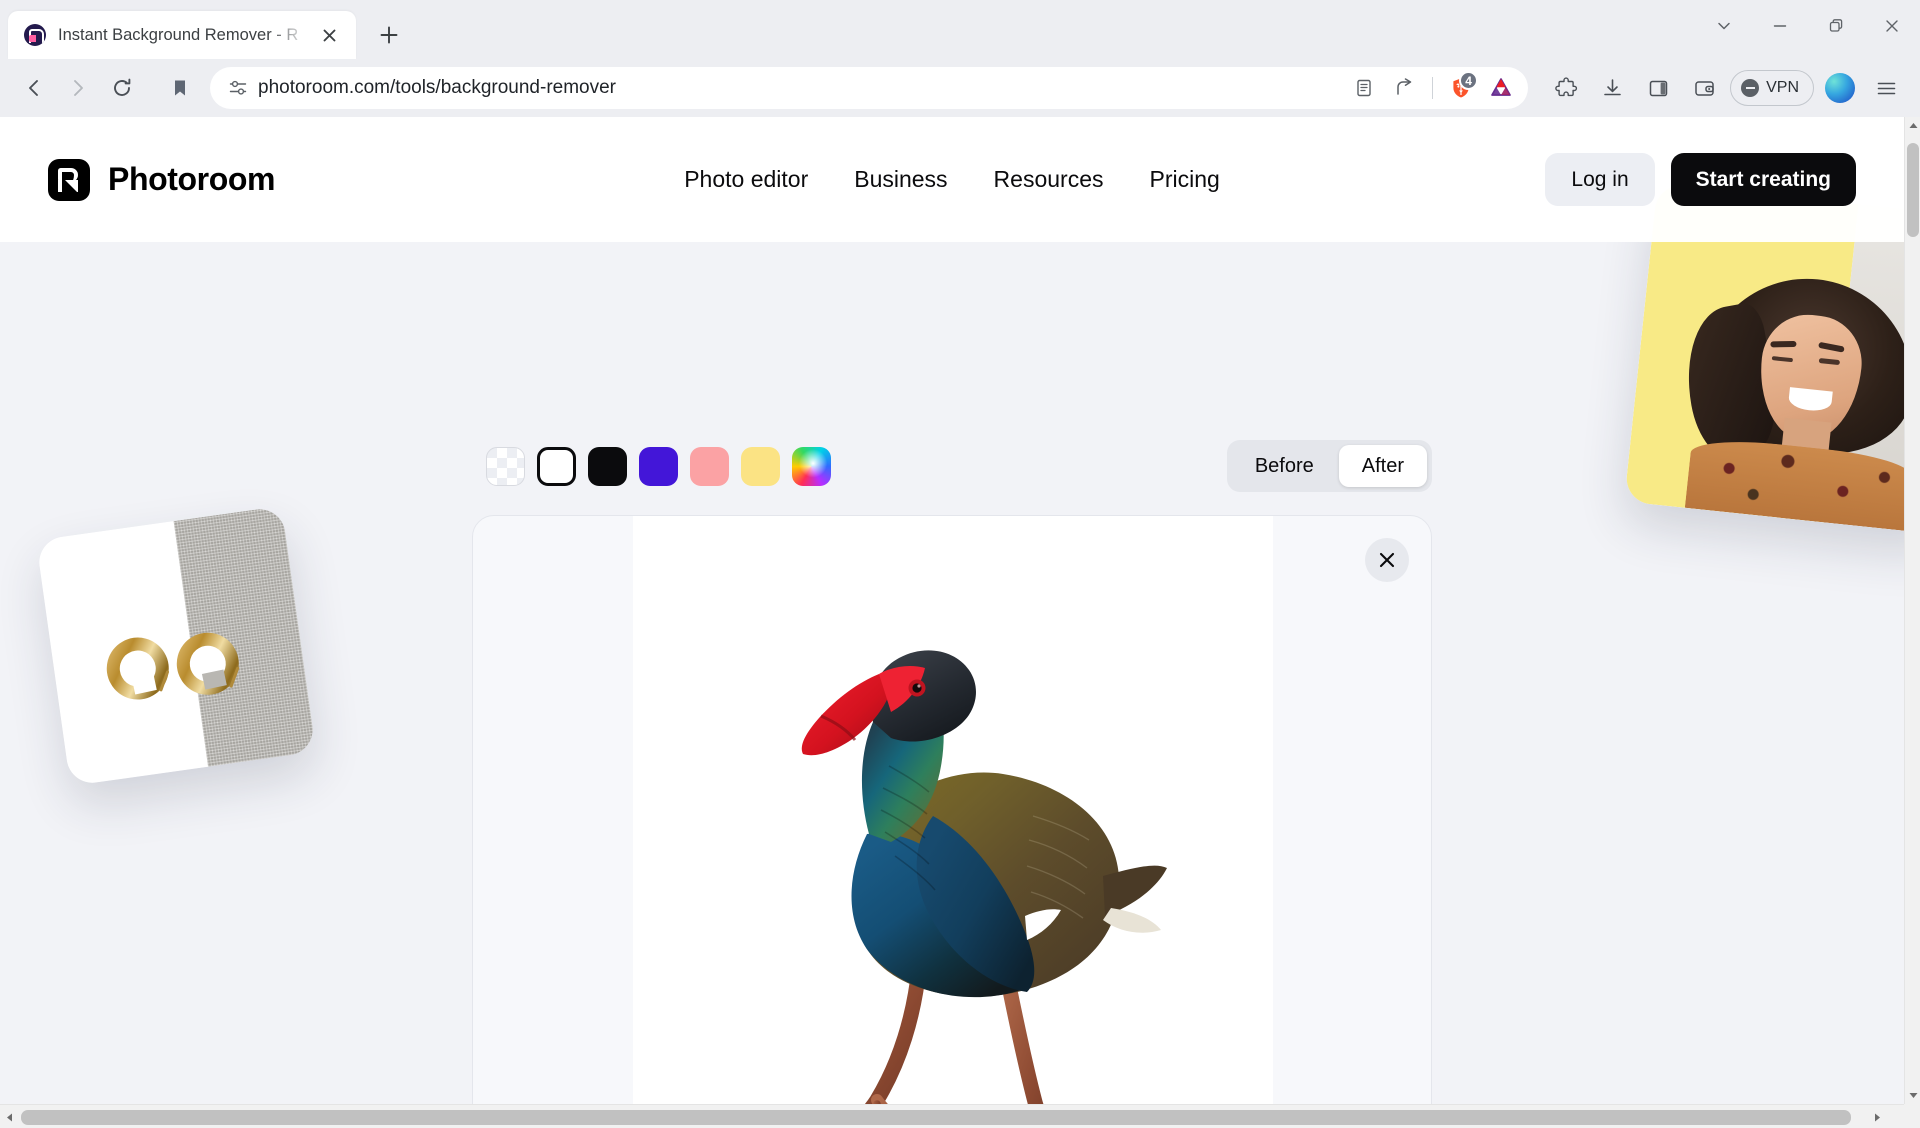 Image resolution: width=1920 pixels, height=1128 pixels. Describe the element at coordinates (1913, 190) in the screenshot. I see `vertical-scroll-thumb` at that location.